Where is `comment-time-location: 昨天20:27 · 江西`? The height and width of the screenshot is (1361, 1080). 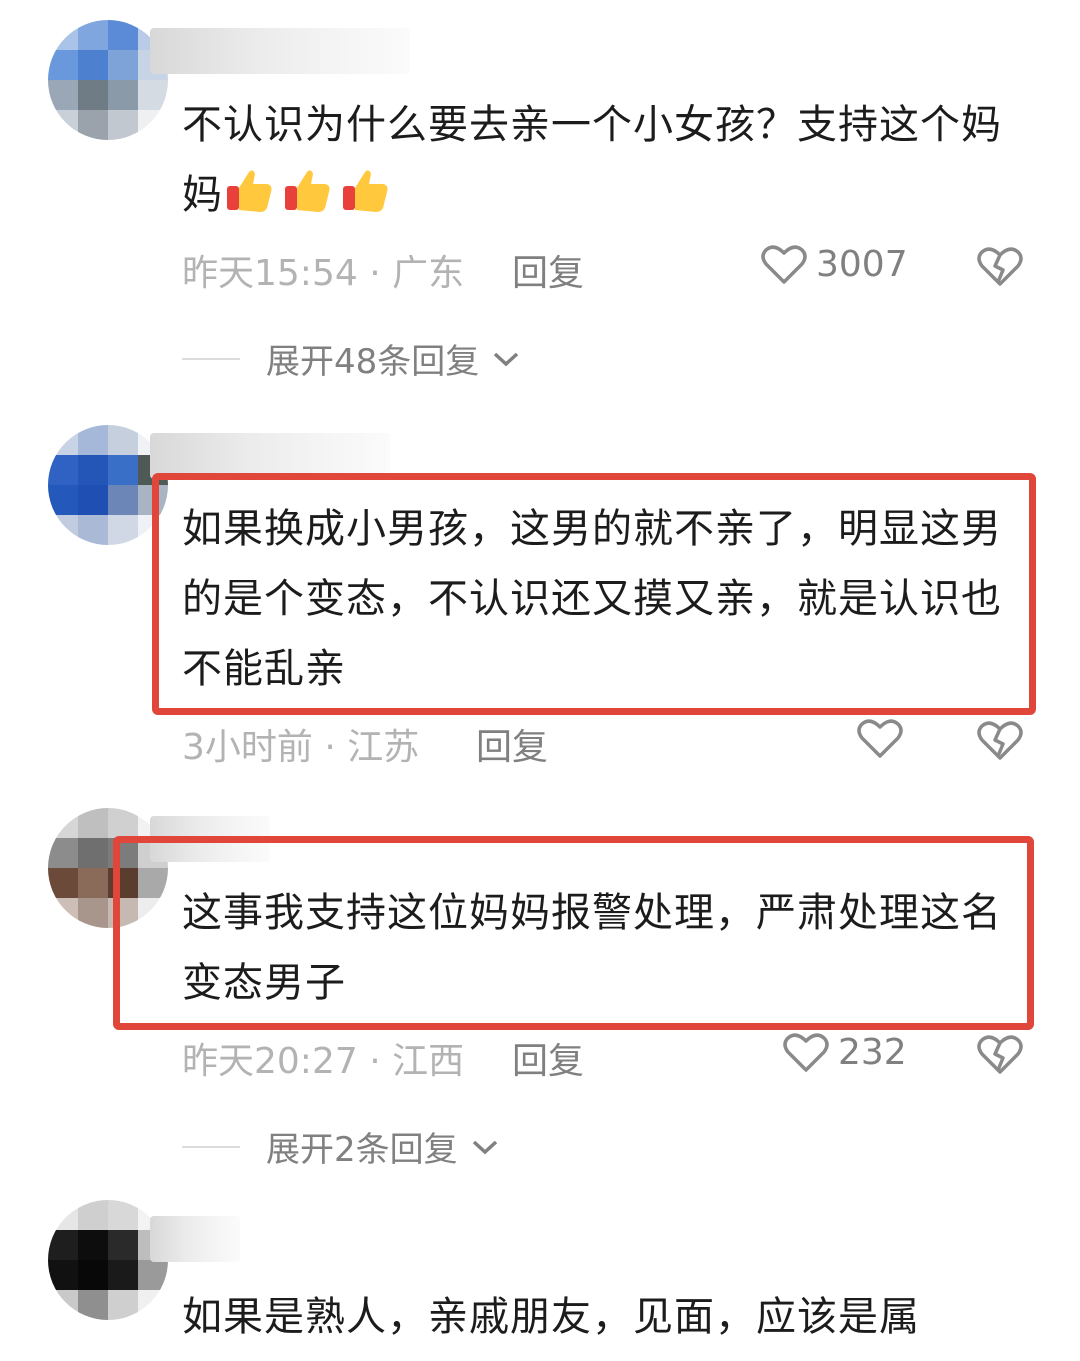 comment-time-location: 昨天20:27 · 江西 is located at coordinates (323, 1061).